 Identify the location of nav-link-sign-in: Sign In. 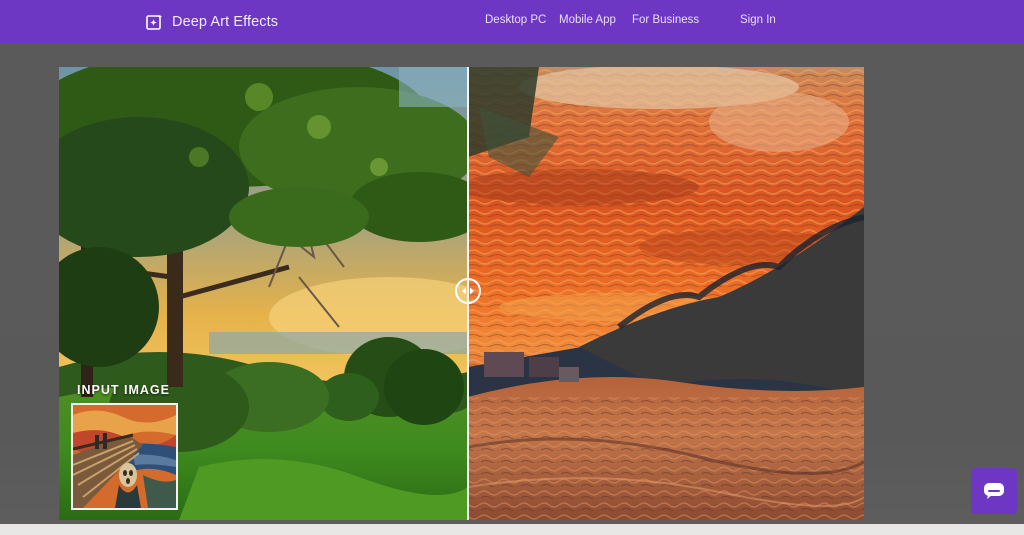
(758, 20).